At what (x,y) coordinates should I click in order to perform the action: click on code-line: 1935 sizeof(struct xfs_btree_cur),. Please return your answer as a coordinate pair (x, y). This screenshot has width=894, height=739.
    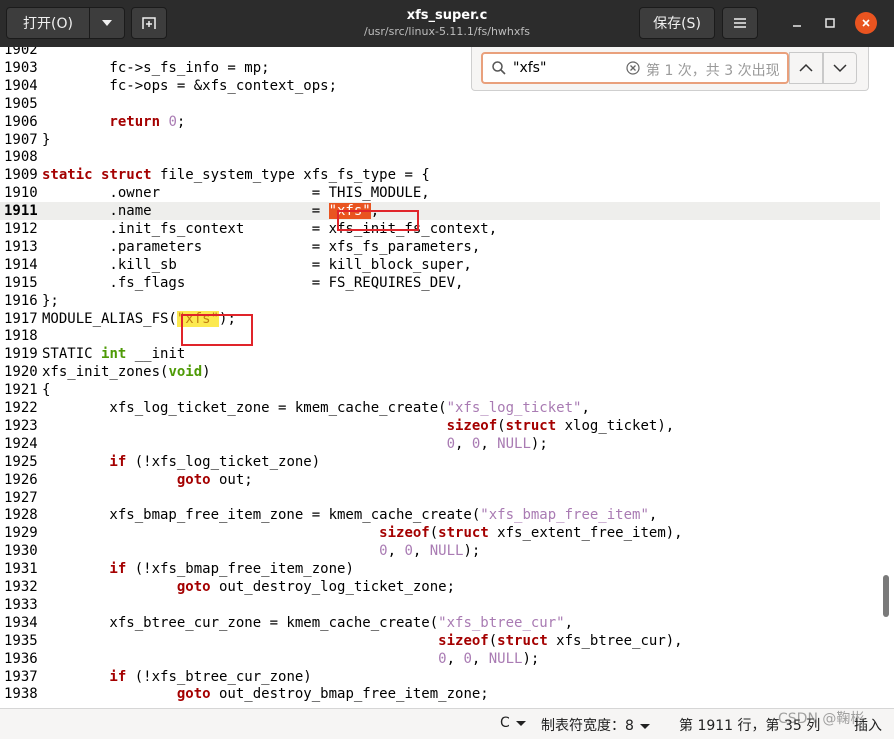
    Looking at the image, I should click on (440, 641).